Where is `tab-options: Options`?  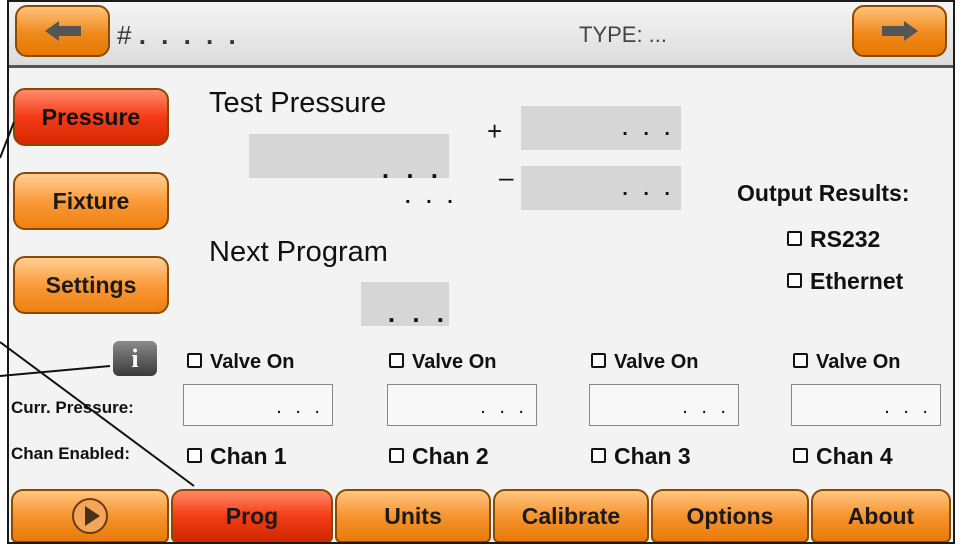 tab-options: Options is located at coordinates (730, 515).